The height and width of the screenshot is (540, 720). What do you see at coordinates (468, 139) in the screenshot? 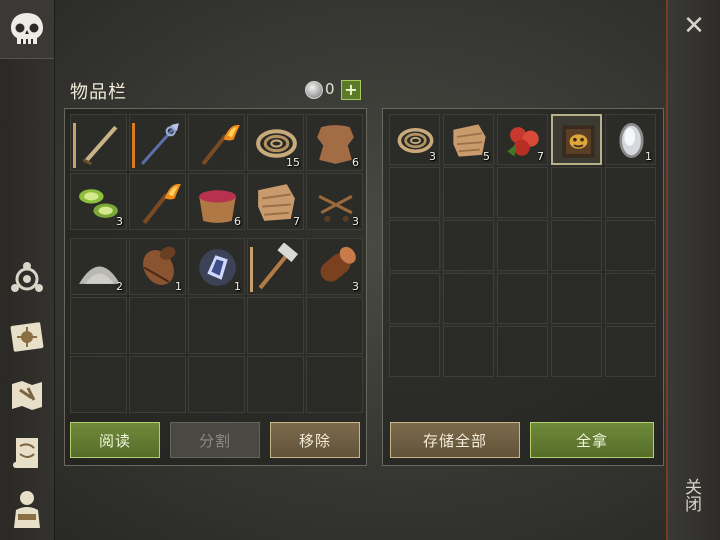
I see `inventory-slot: 5` at bounding box center [468, 139].